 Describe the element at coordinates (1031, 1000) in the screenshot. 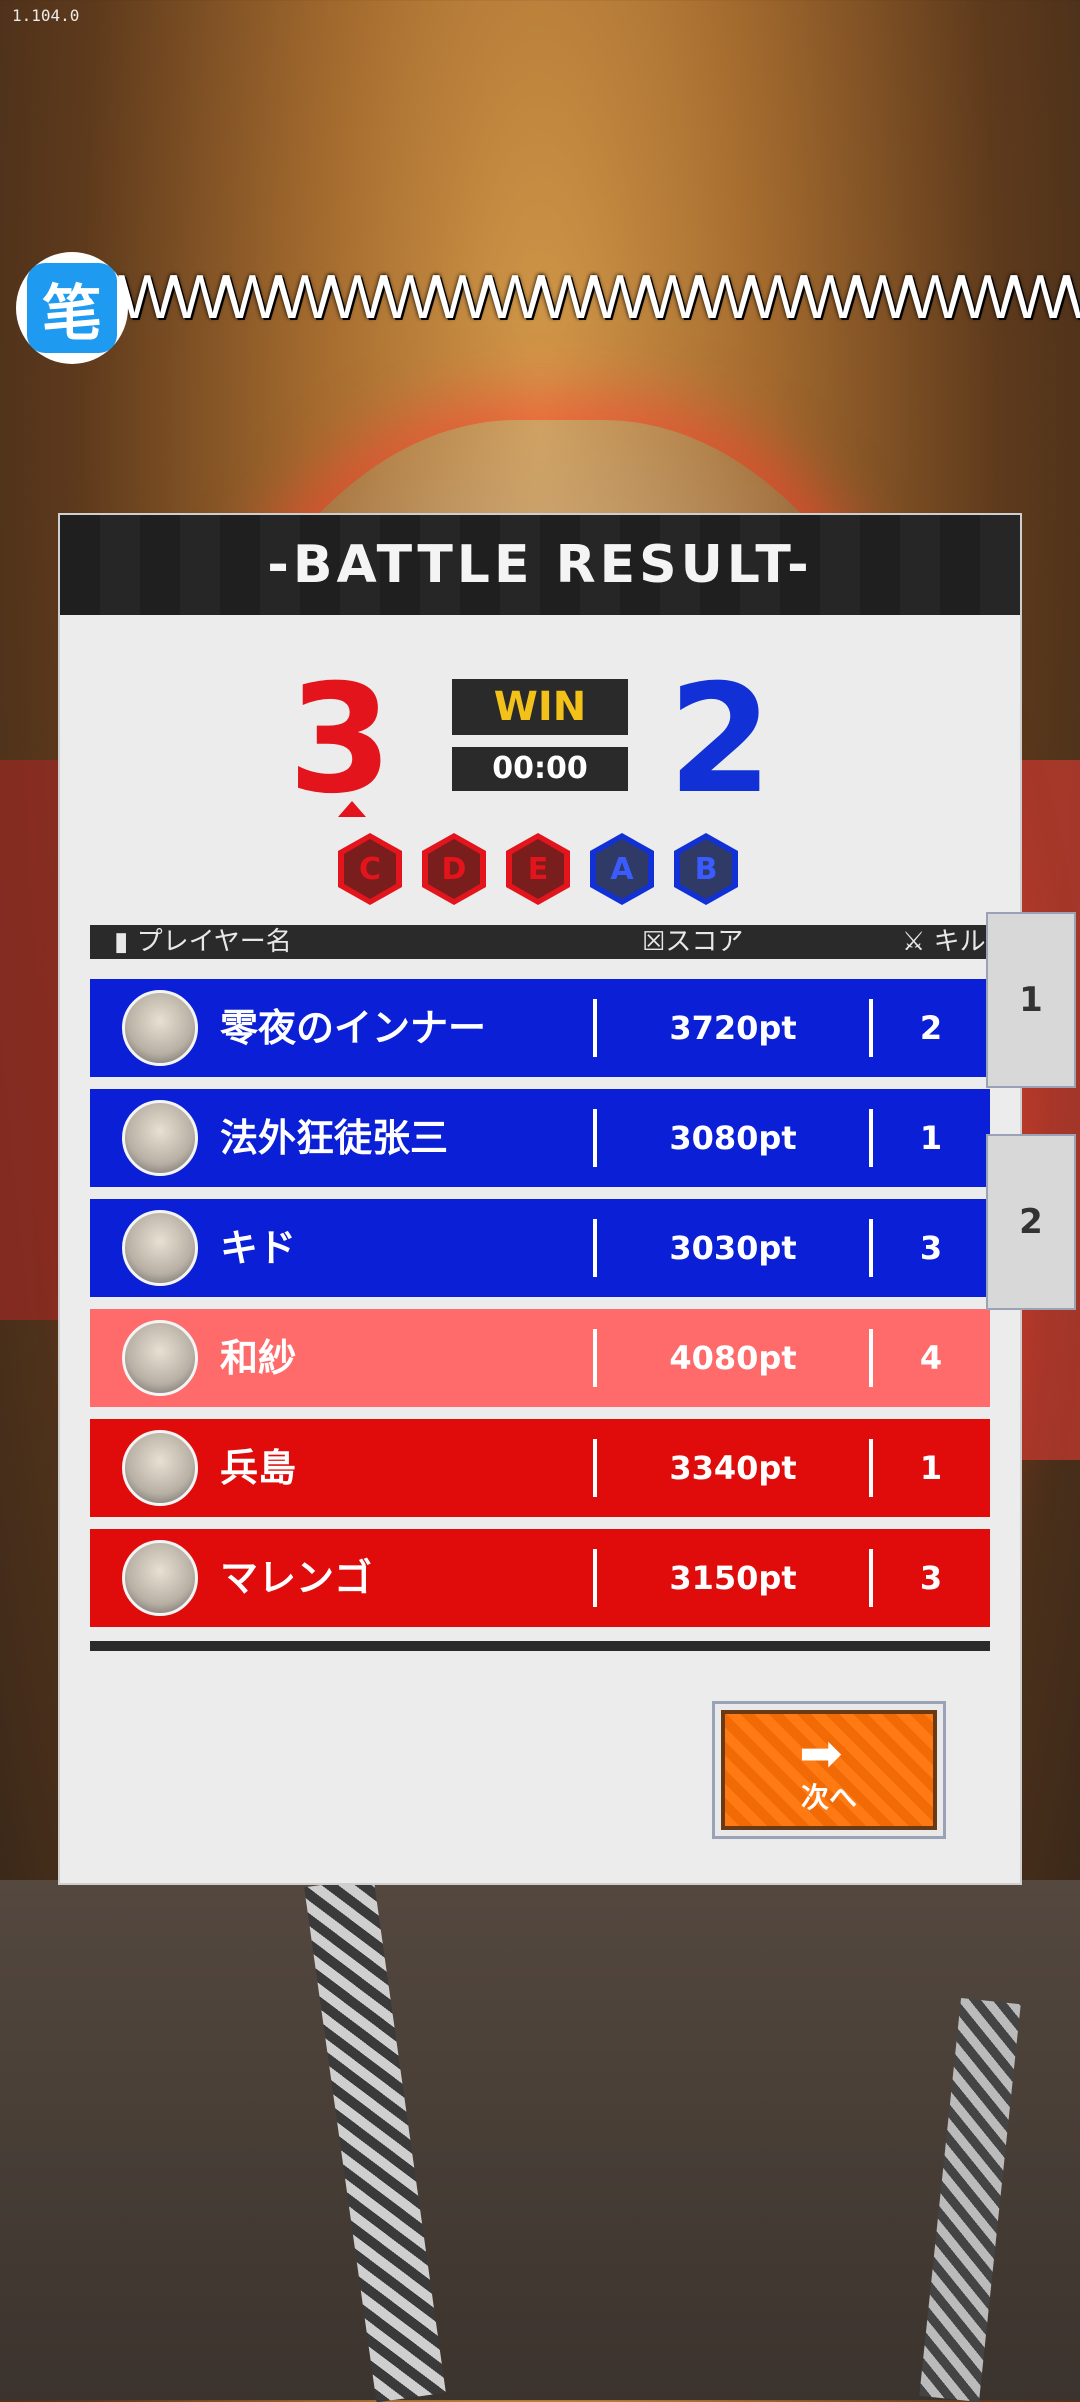

I see `team-tab-1: 1` at that location.